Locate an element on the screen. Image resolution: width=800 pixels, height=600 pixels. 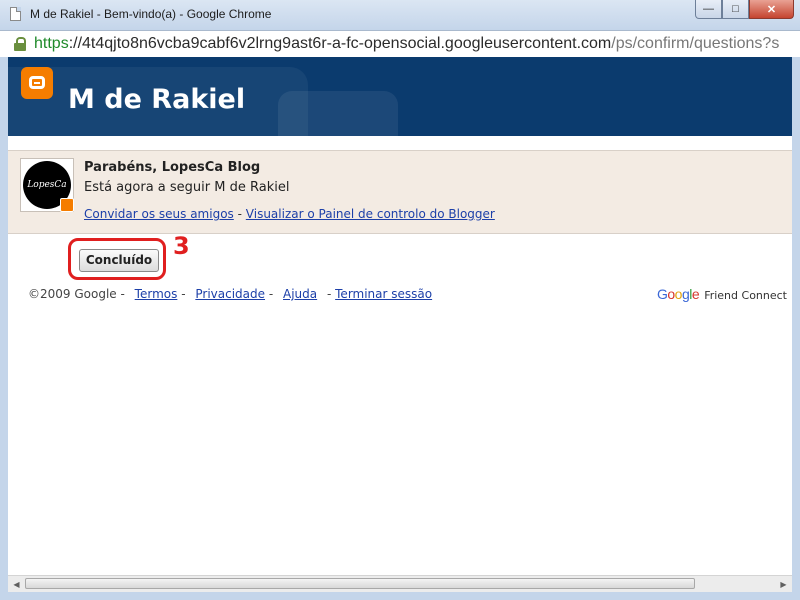
header-decoration is located at coordinates (338, 113).